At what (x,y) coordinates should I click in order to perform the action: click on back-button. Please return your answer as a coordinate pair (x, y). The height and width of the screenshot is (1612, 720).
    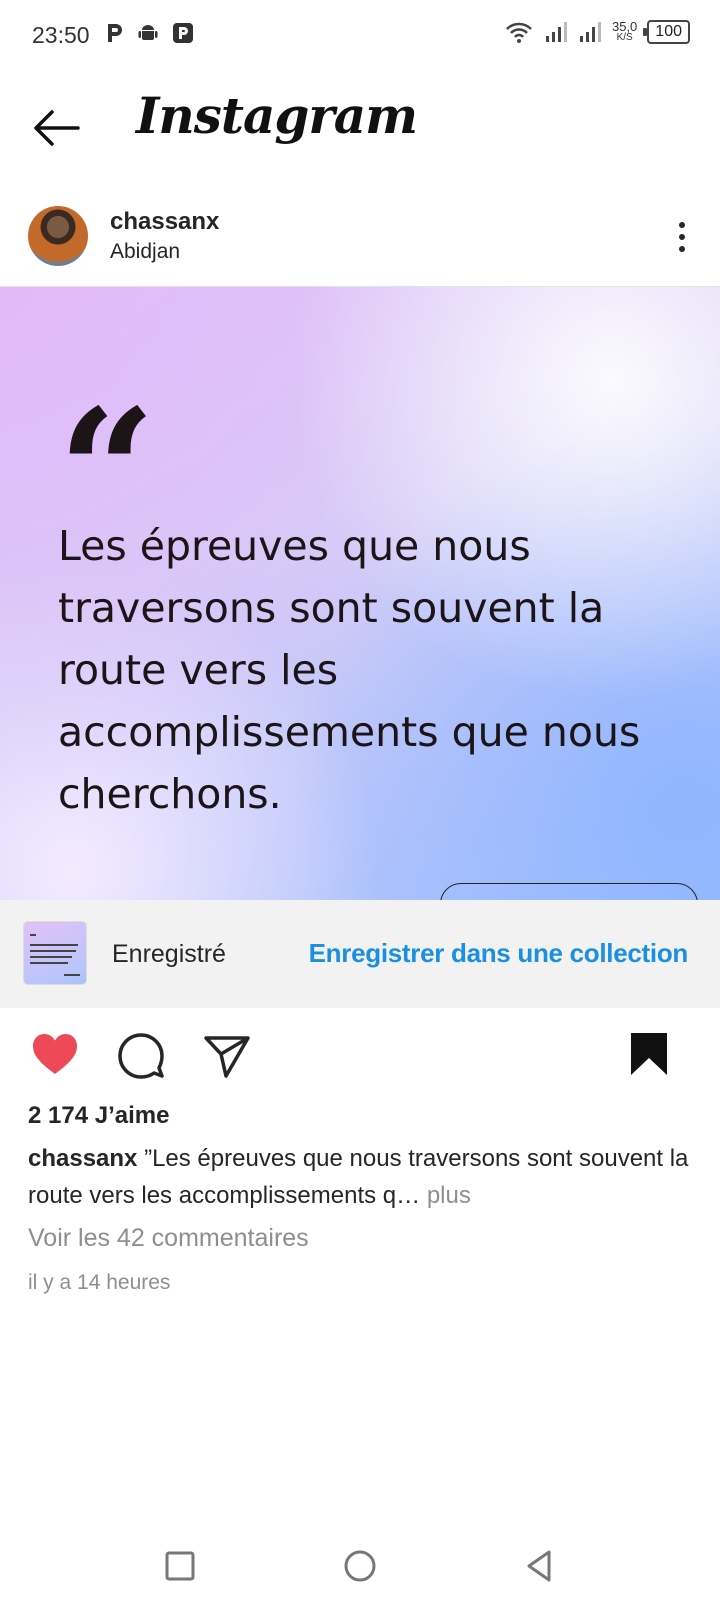
    Looking at the image, I should click on (56, 128).